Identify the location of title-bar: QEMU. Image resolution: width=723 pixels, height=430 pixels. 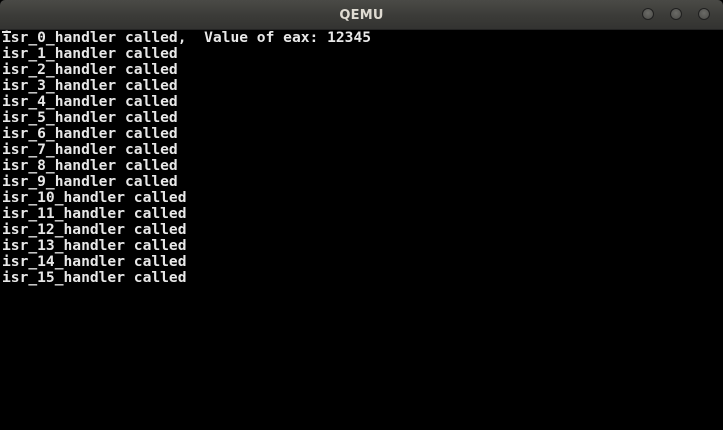
(361, 15).